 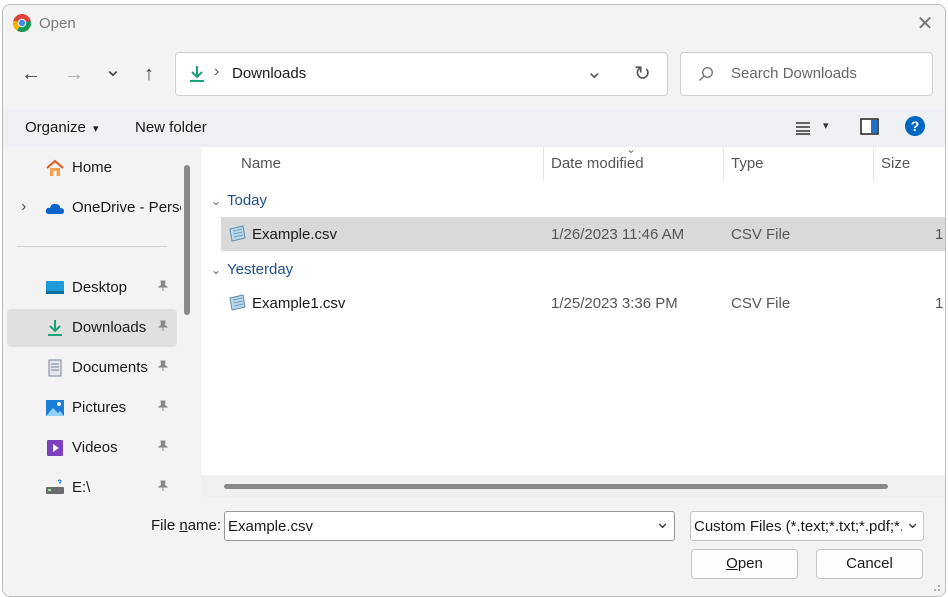 What do you see at coordinates (869, 564) in the screenshot?
I see `cancel-button: Cancel` at bounding box center [869, 564].